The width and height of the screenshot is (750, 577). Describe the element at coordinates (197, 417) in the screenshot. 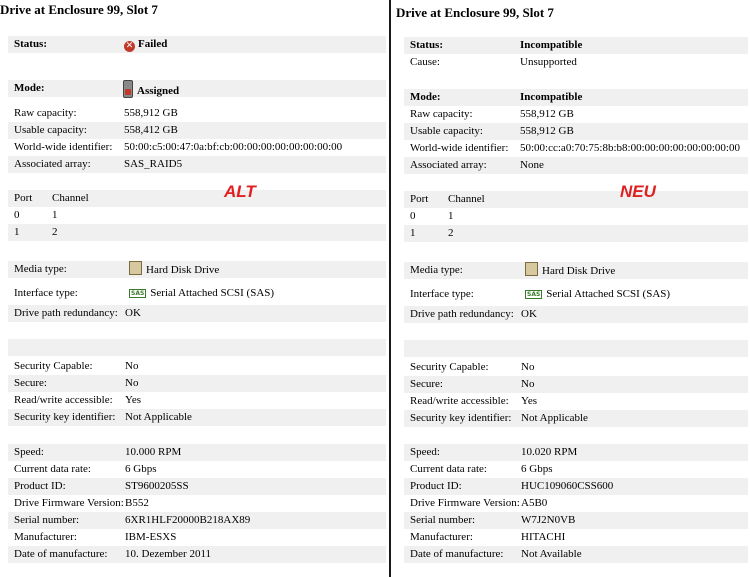

I see `security-key-row: Security key identifier: Not Applicable` at that location.